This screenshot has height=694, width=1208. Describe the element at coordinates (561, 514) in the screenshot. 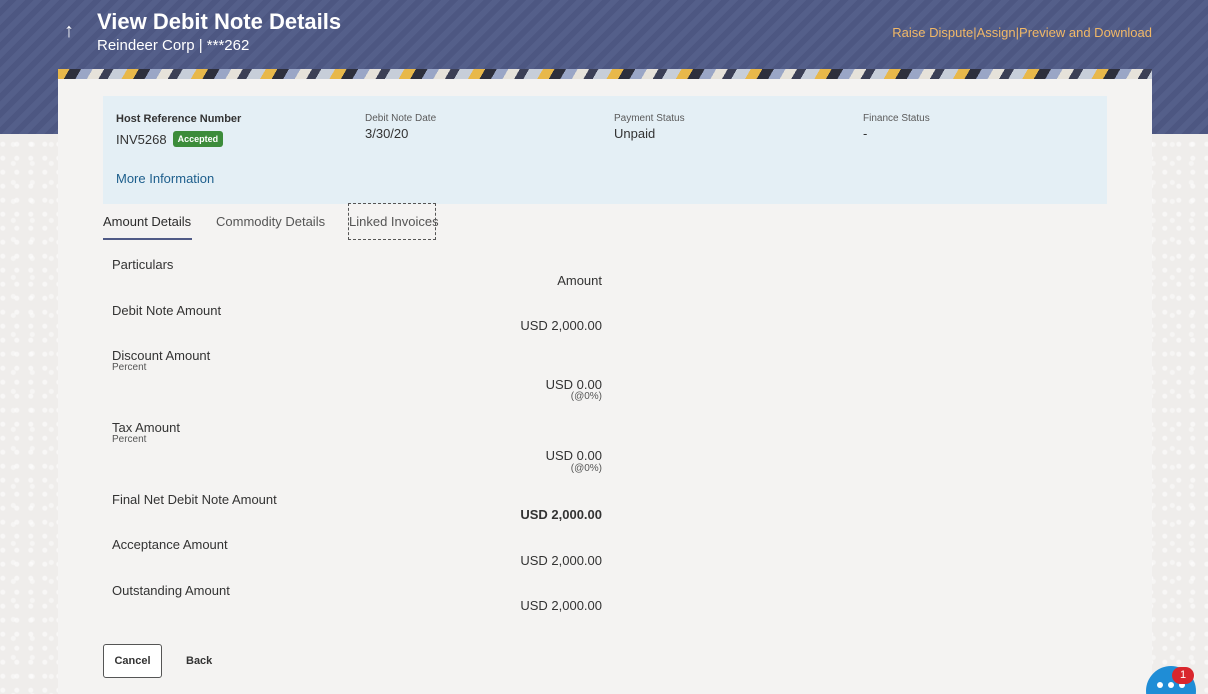

I see `final-net-amount-value: USD 2,000.00` at that location.